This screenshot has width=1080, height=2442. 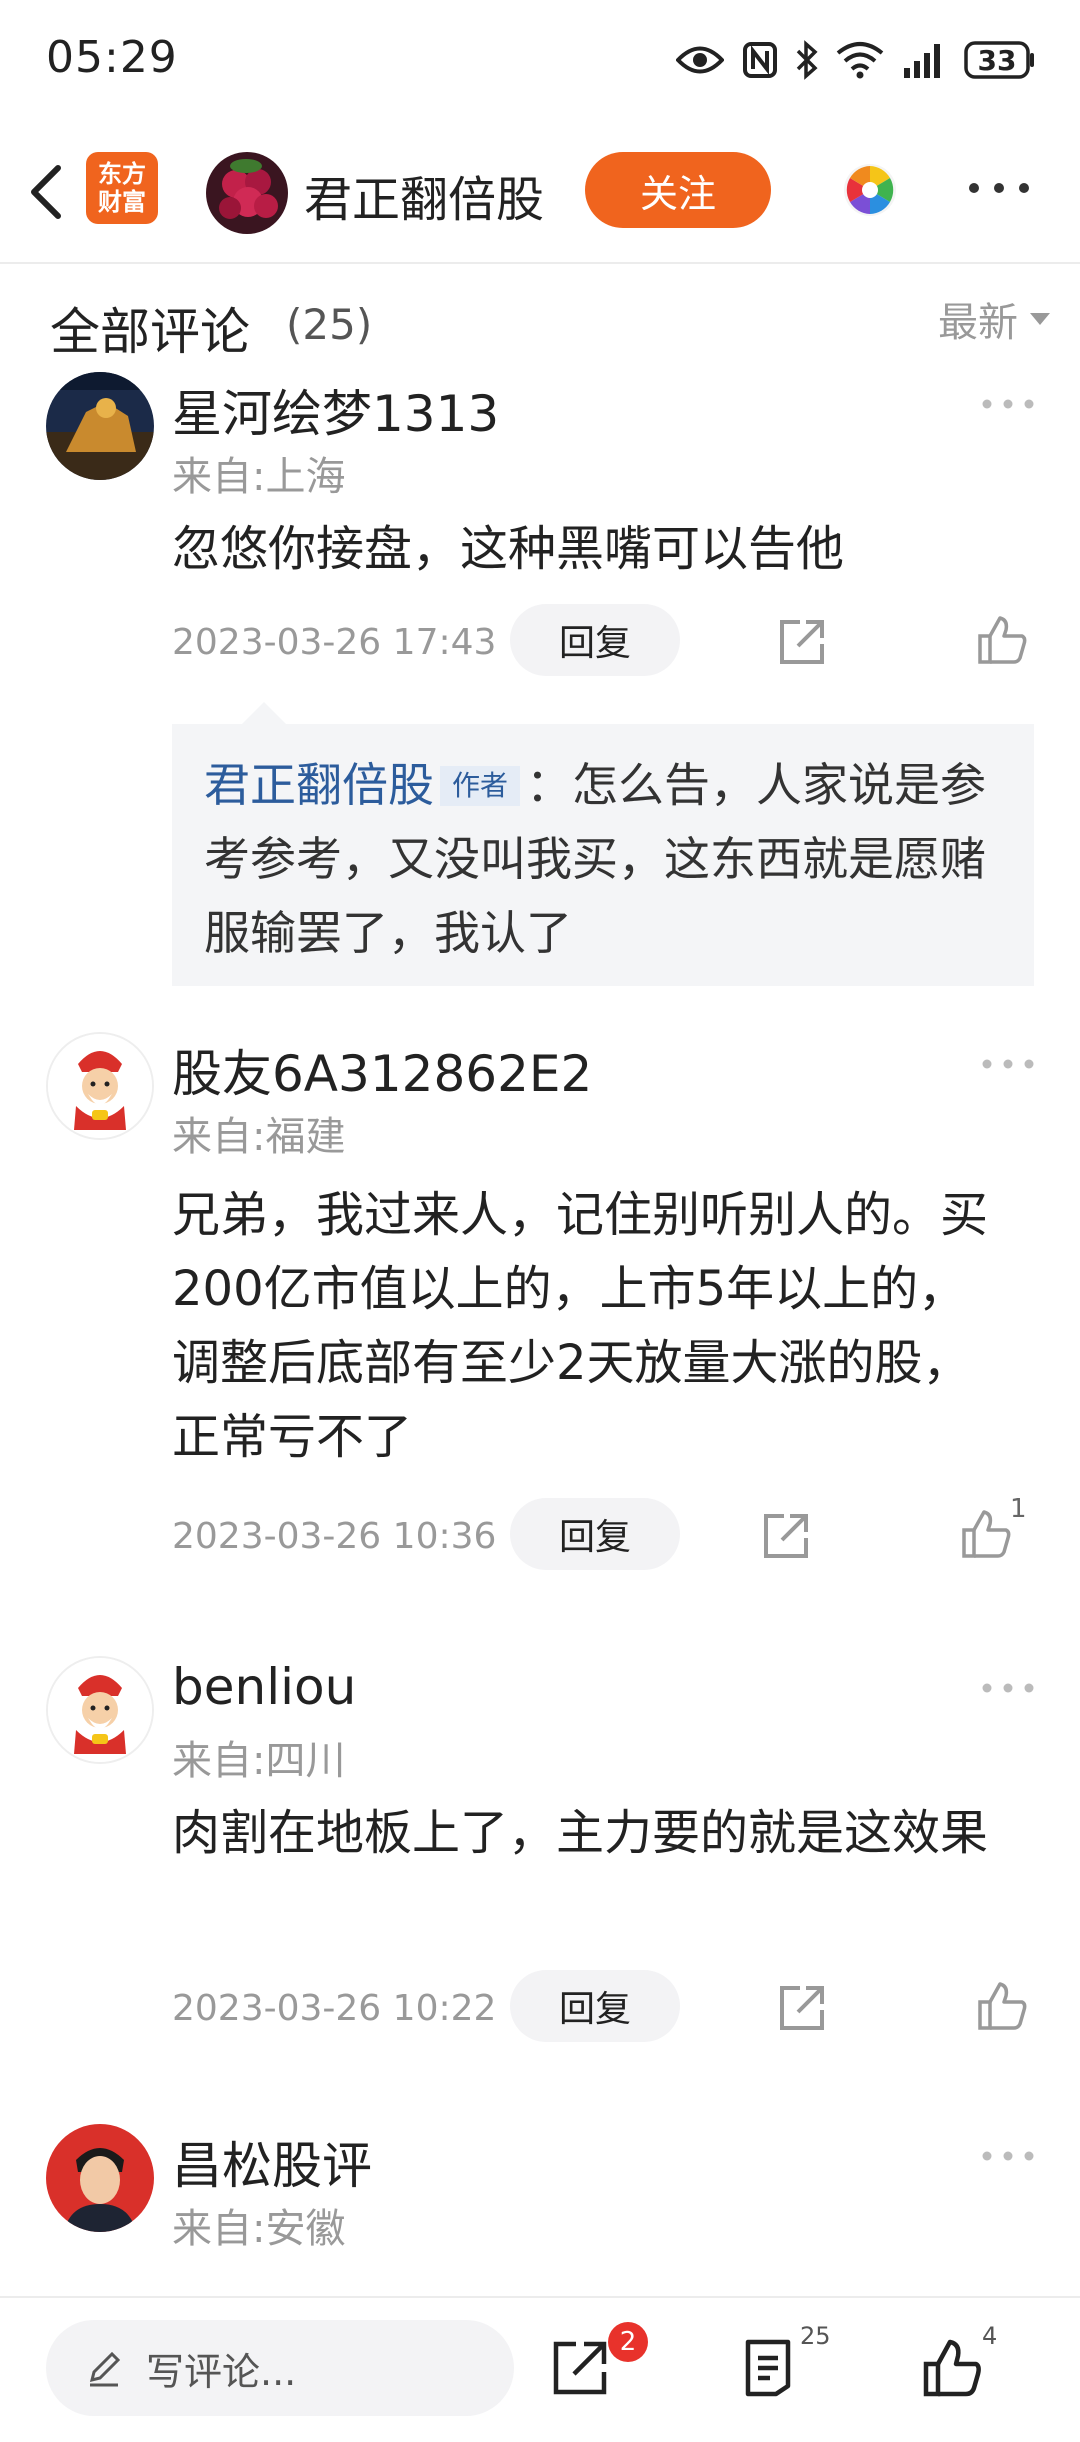 I want to click on battery-level: 33, so click(x=997, y=60).